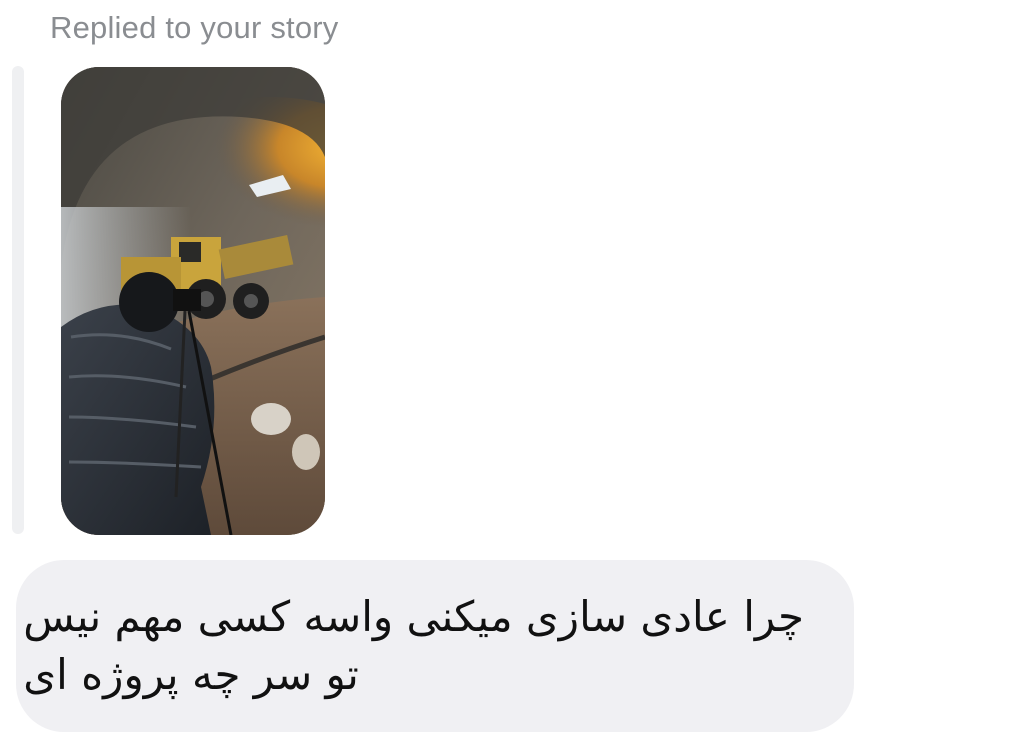  I want to click on reply-indicator-bar, so click(18, 300).